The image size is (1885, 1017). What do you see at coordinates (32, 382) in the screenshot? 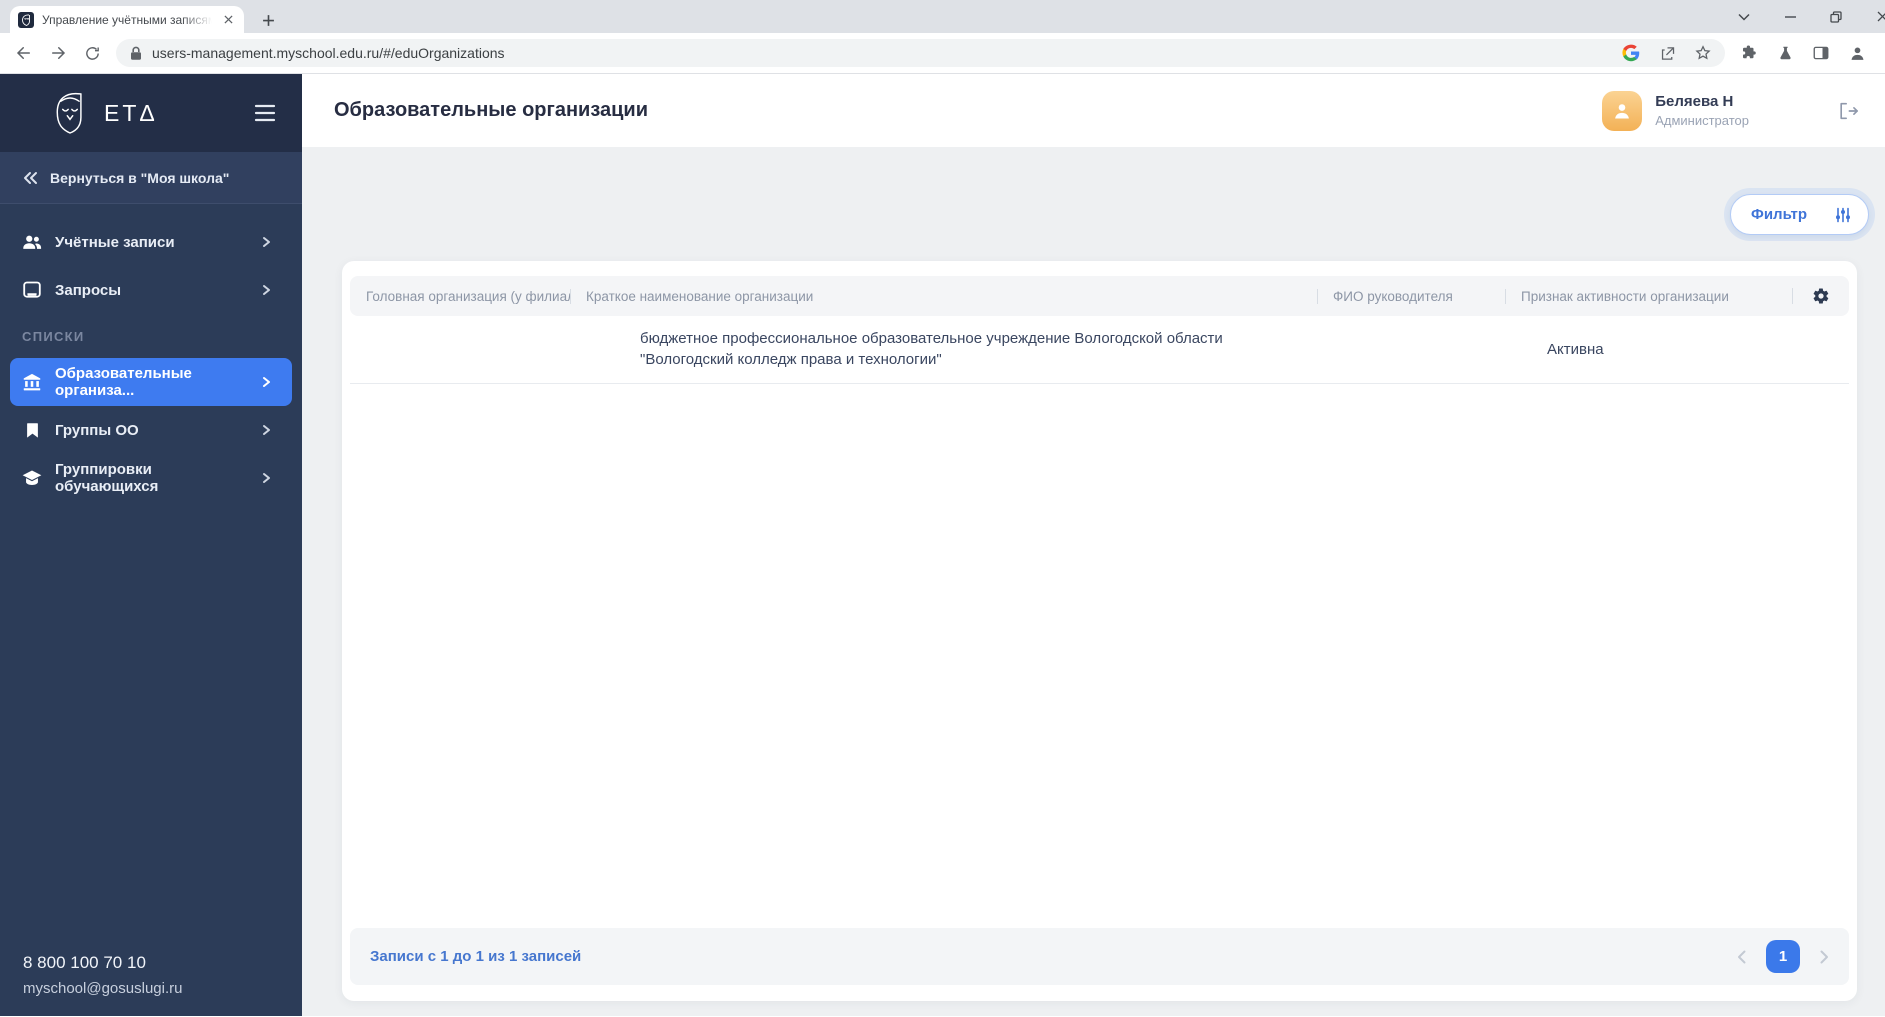
I see `bank-icon` at bounding box center [32, 382].